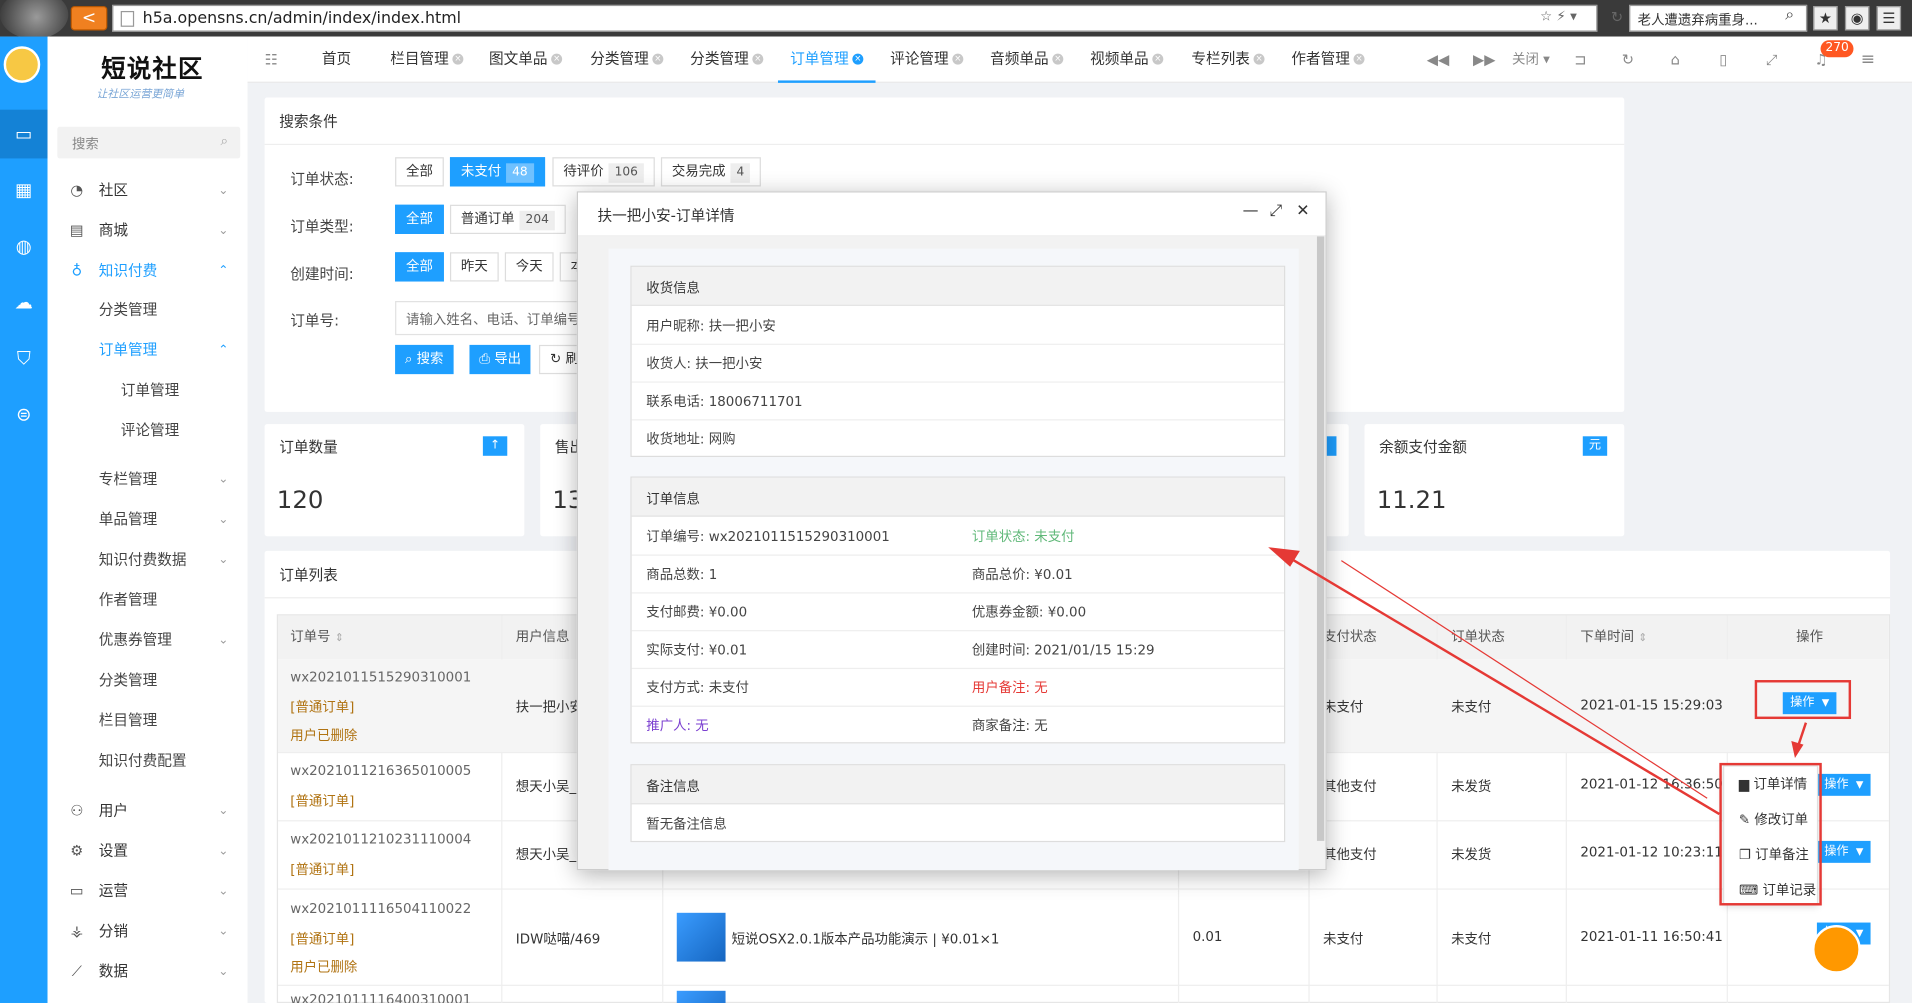  I want to click on annotation-arrows, so click(1538, 681).